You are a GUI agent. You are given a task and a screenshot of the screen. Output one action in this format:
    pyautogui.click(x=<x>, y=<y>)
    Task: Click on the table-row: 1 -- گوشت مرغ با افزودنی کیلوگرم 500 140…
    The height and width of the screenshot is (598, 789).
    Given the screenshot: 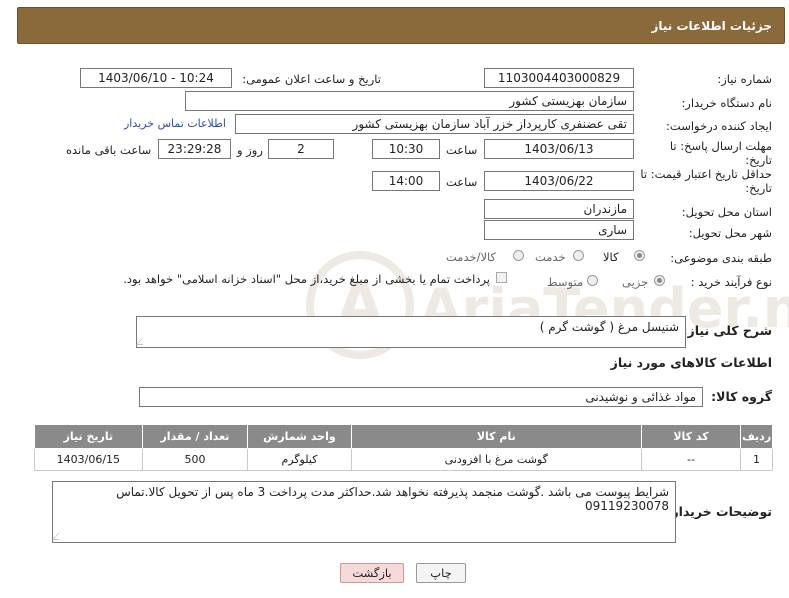 What is the action you would take?
    pyautogui.click(x=403, y=459)
    